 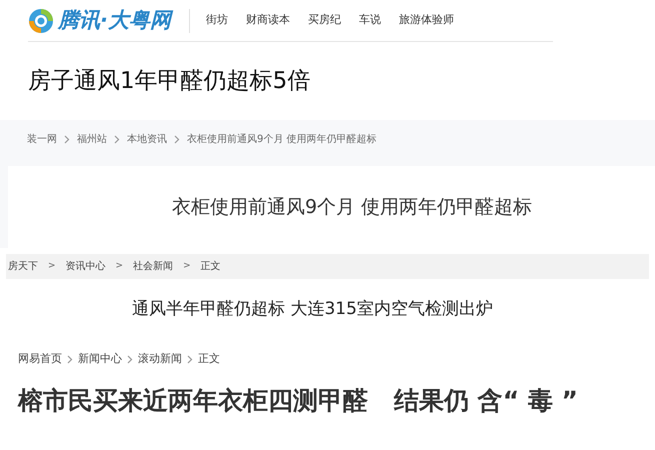 What do you see at coordinates (369, 20) in the screenshot?
I see `nav-link: 车说` at bounding box center [369, 20].